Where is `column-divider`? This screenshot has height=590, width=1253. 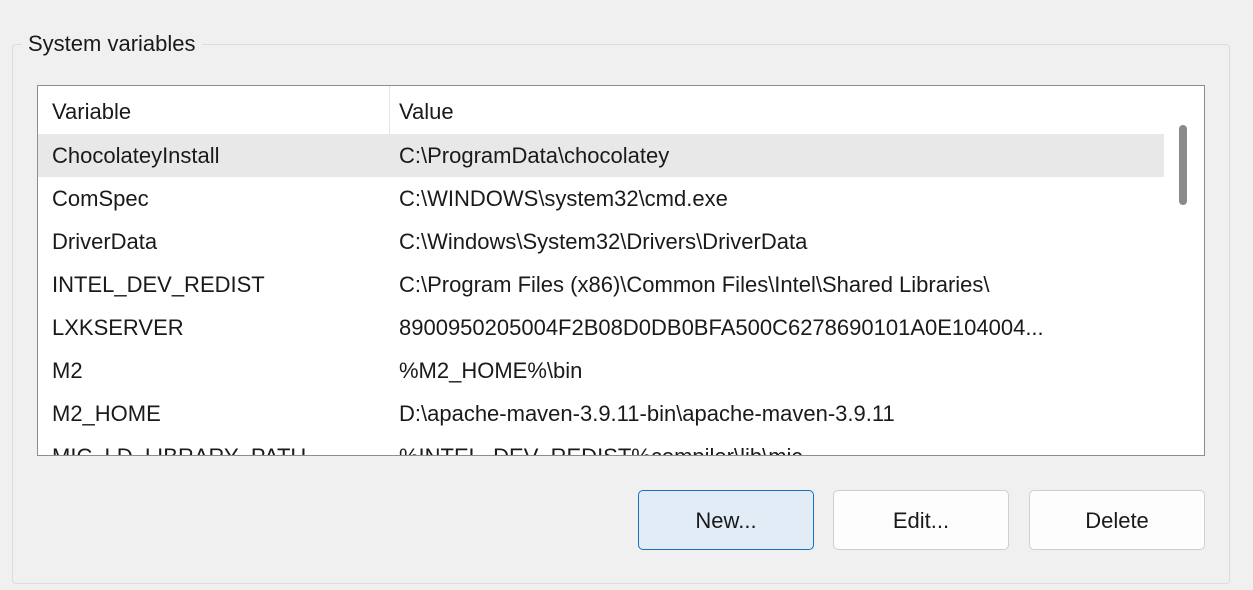
column-divider is located at coordinates (389, 110).